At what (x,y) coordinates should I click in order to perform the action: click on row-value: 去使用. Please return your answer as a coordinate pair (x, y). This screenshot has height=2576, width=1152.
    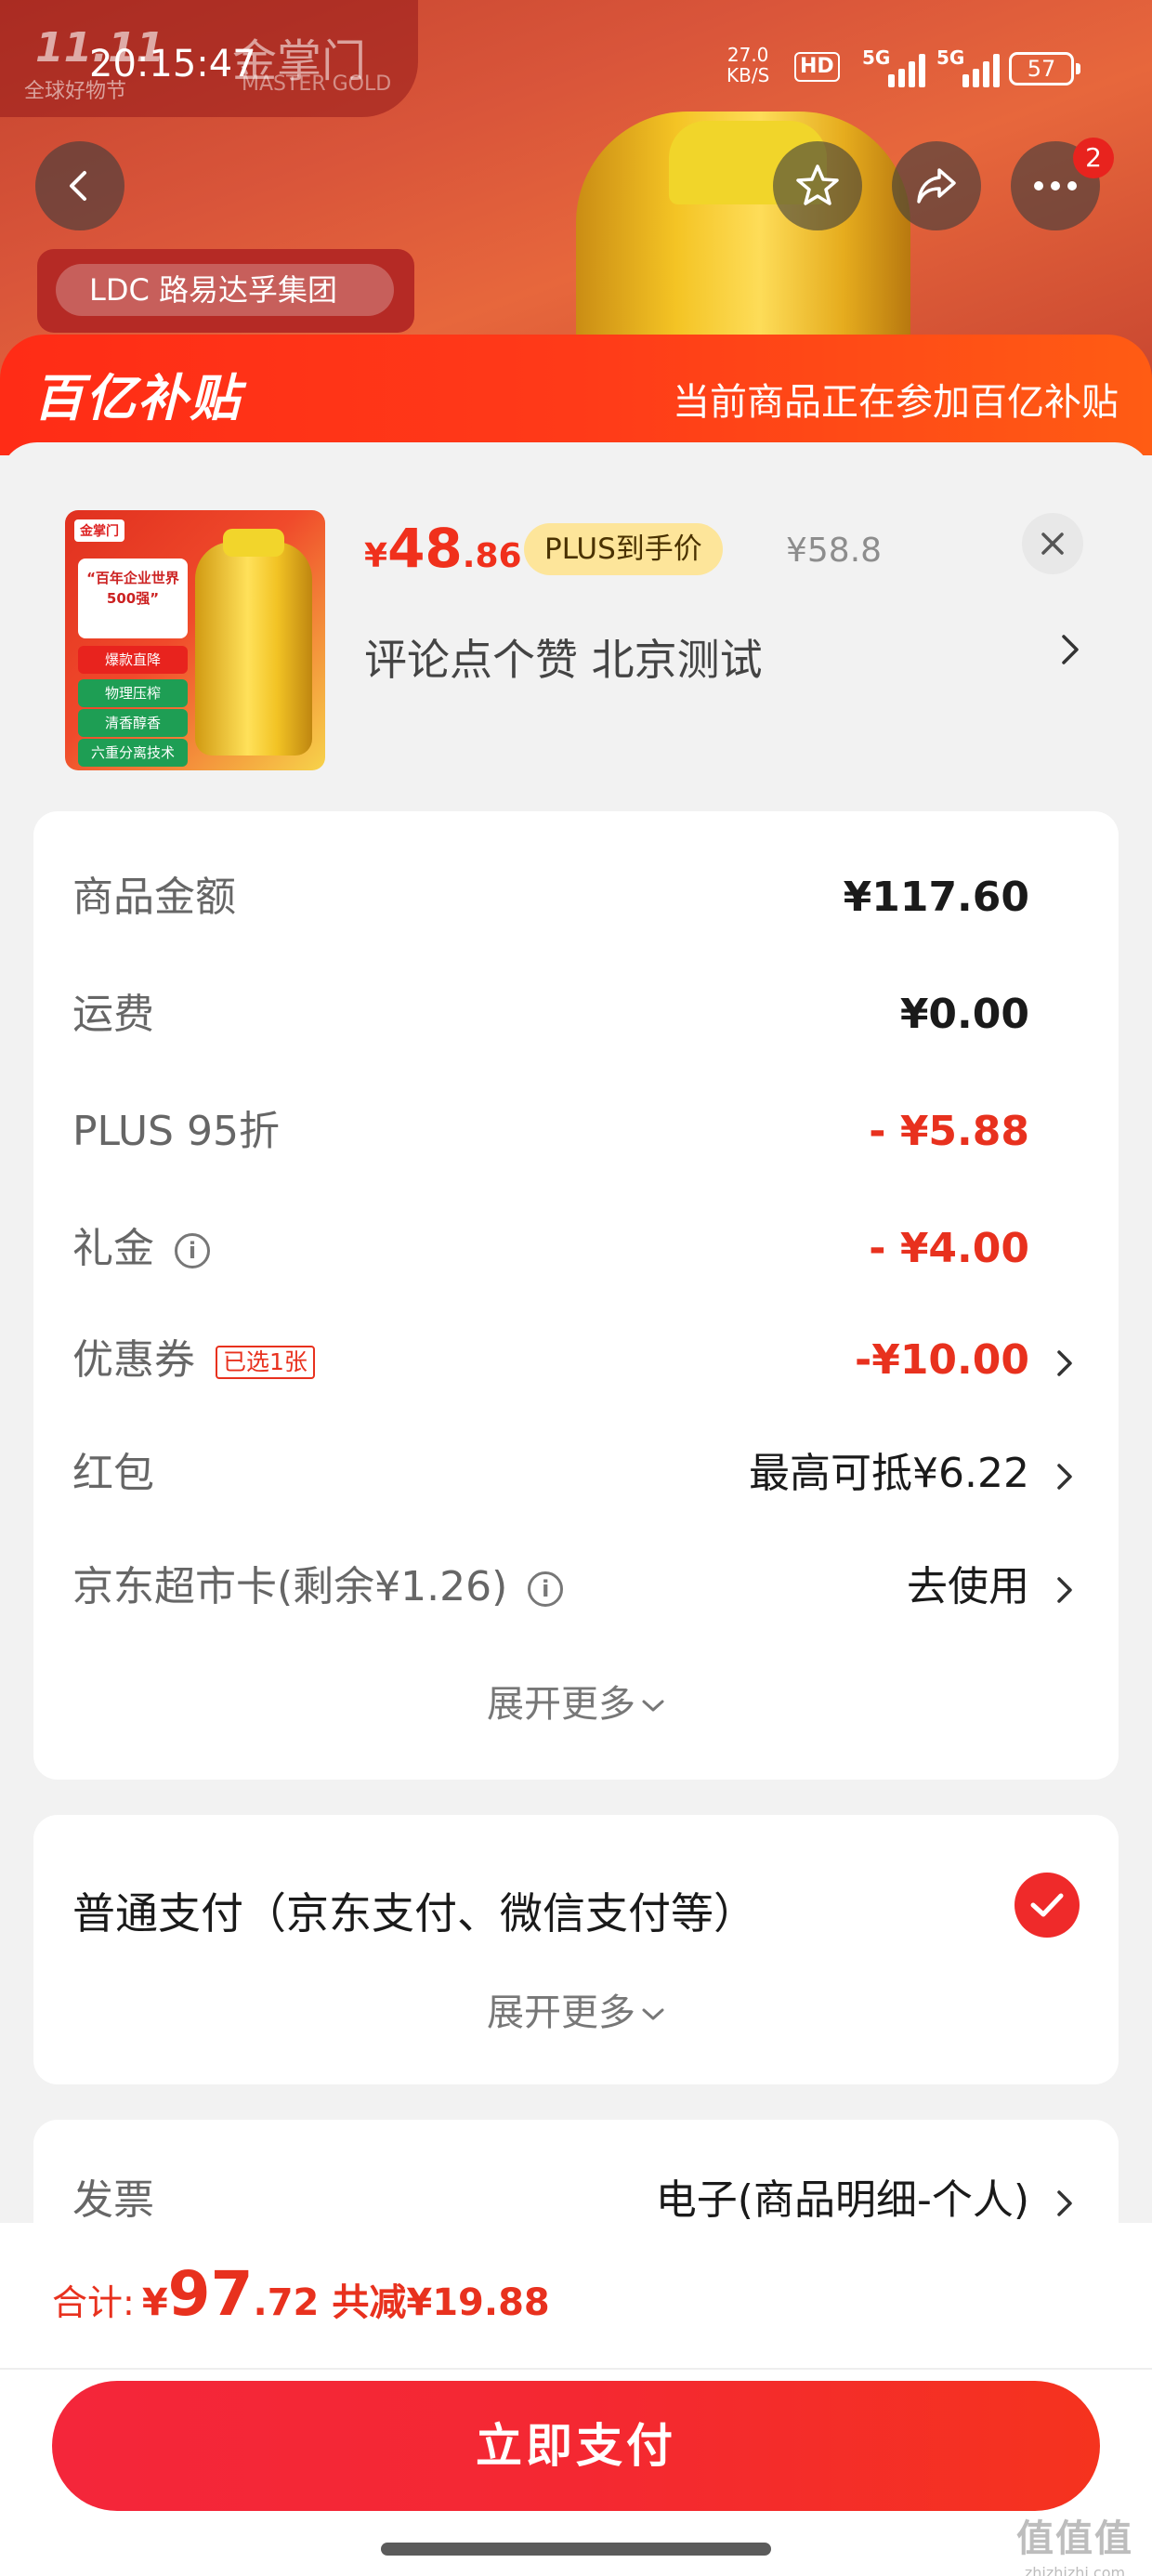
    Looking at the image, I should click on (968, 1586).